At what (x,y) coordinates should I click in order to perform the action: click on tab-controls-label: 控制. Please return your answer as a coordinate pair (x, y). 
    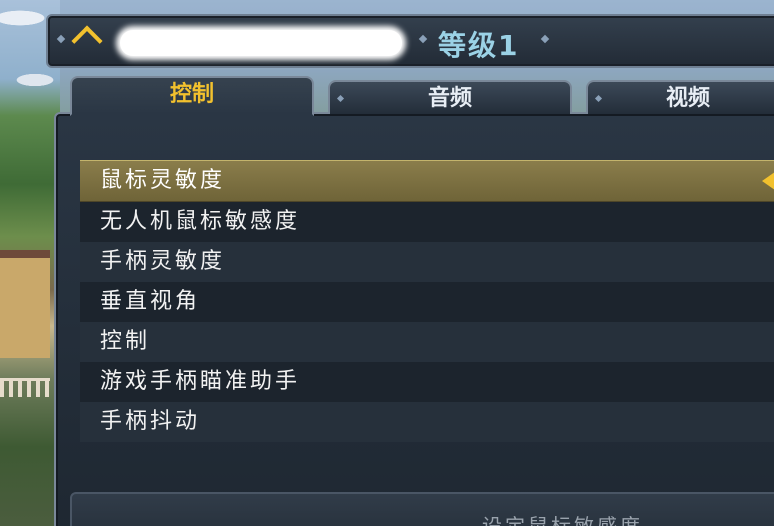
    Looking at the image, I should click on (191, 94).